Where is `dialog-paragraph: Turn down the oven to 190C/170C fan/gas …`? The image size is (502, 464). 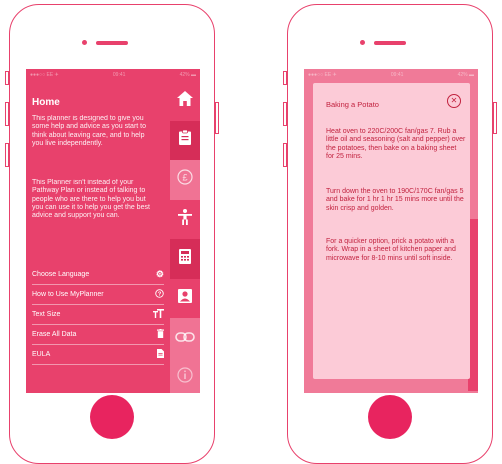
dialog-paragraph: Turn down the oven to 190C/170C fan/gas … is located at coordinates (395, 200).